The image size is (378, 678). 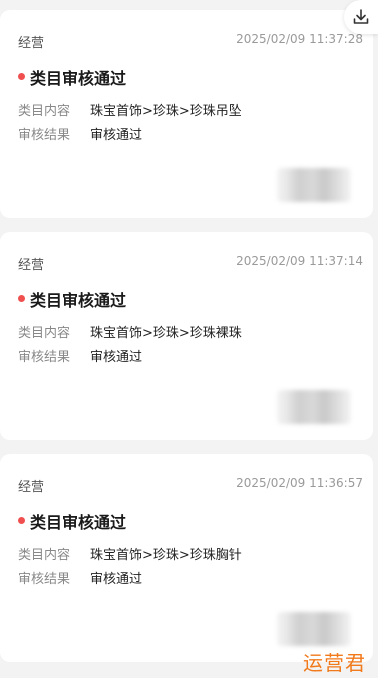 I want to click on info-value: 珠宝首饰>珍珠>珍珠裸珠, so click(x=166, y=333).